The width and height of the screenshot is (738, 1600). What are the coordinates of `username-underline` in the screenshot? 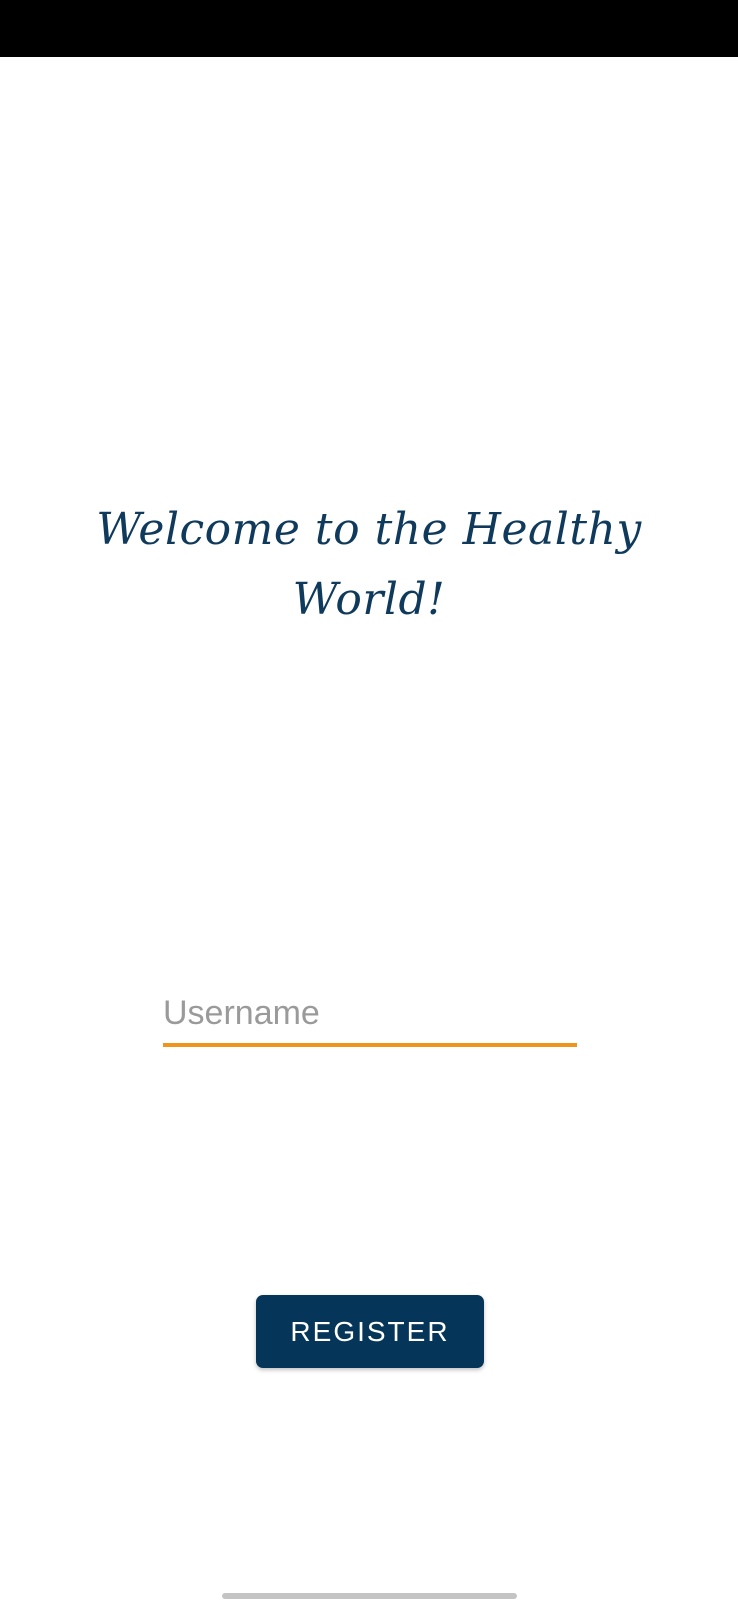 It's located at (370, 1045).